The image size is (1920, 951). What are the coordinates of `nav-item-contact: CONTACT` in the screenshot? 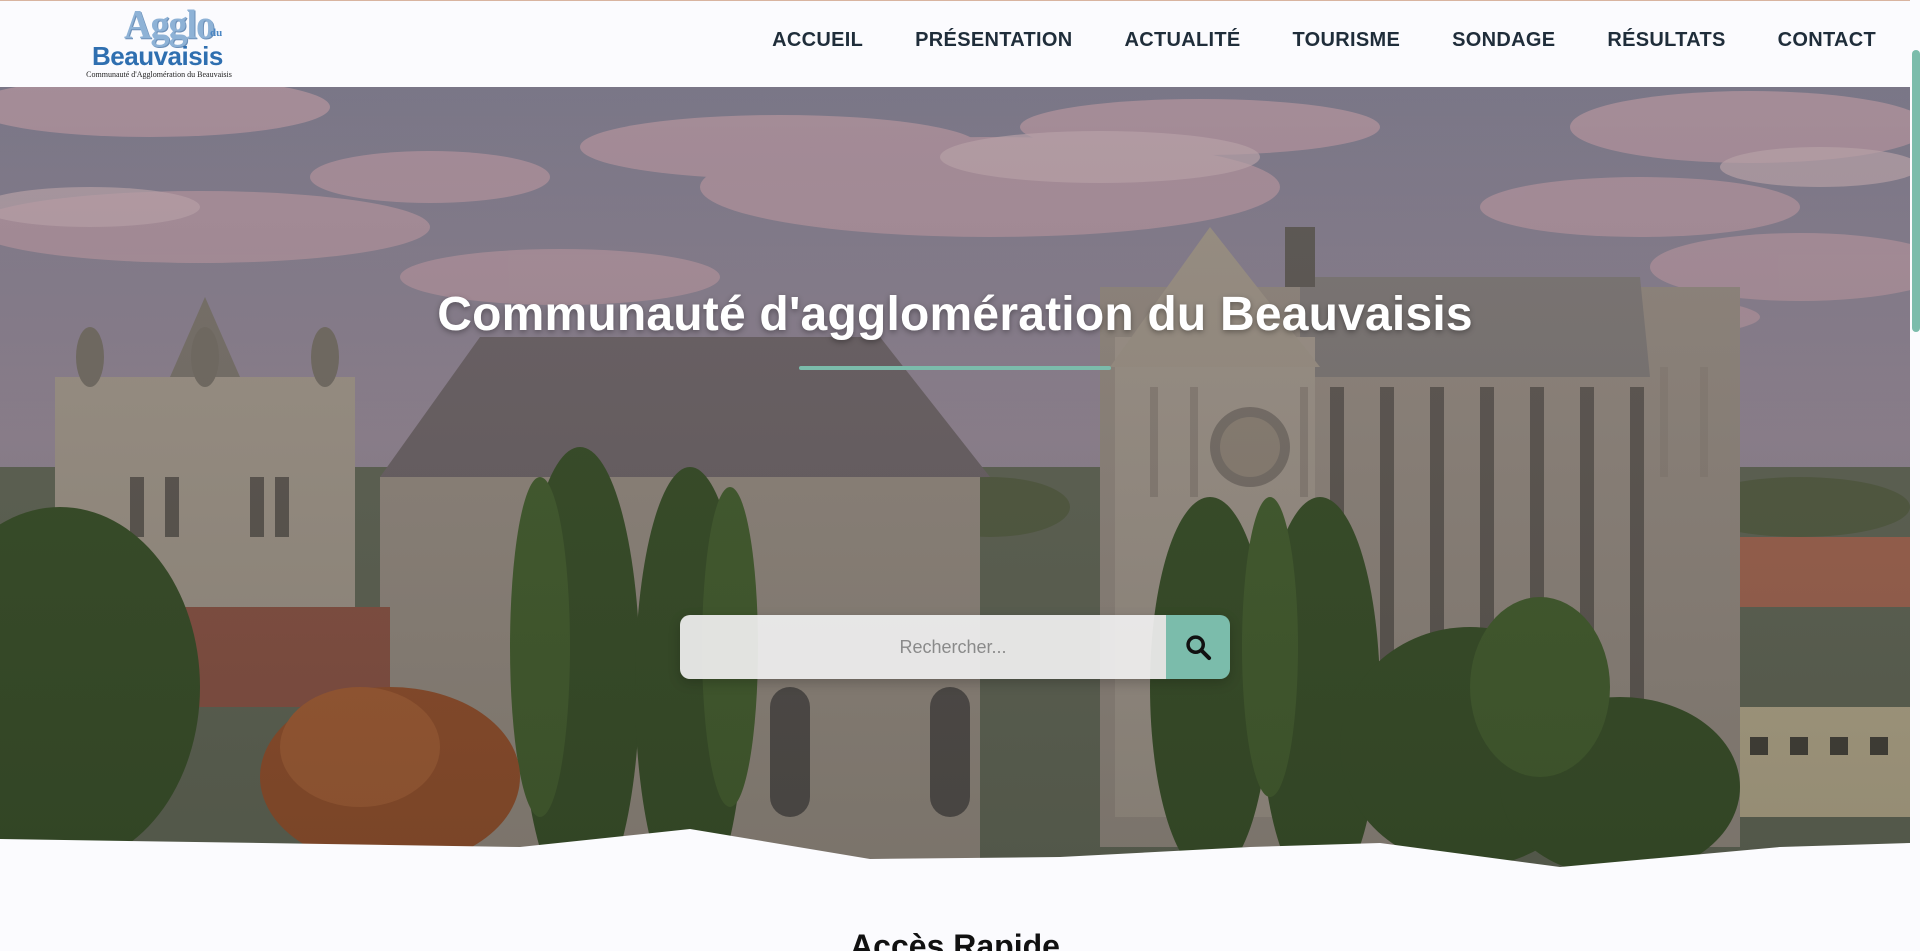 It's located at (1827, 40).